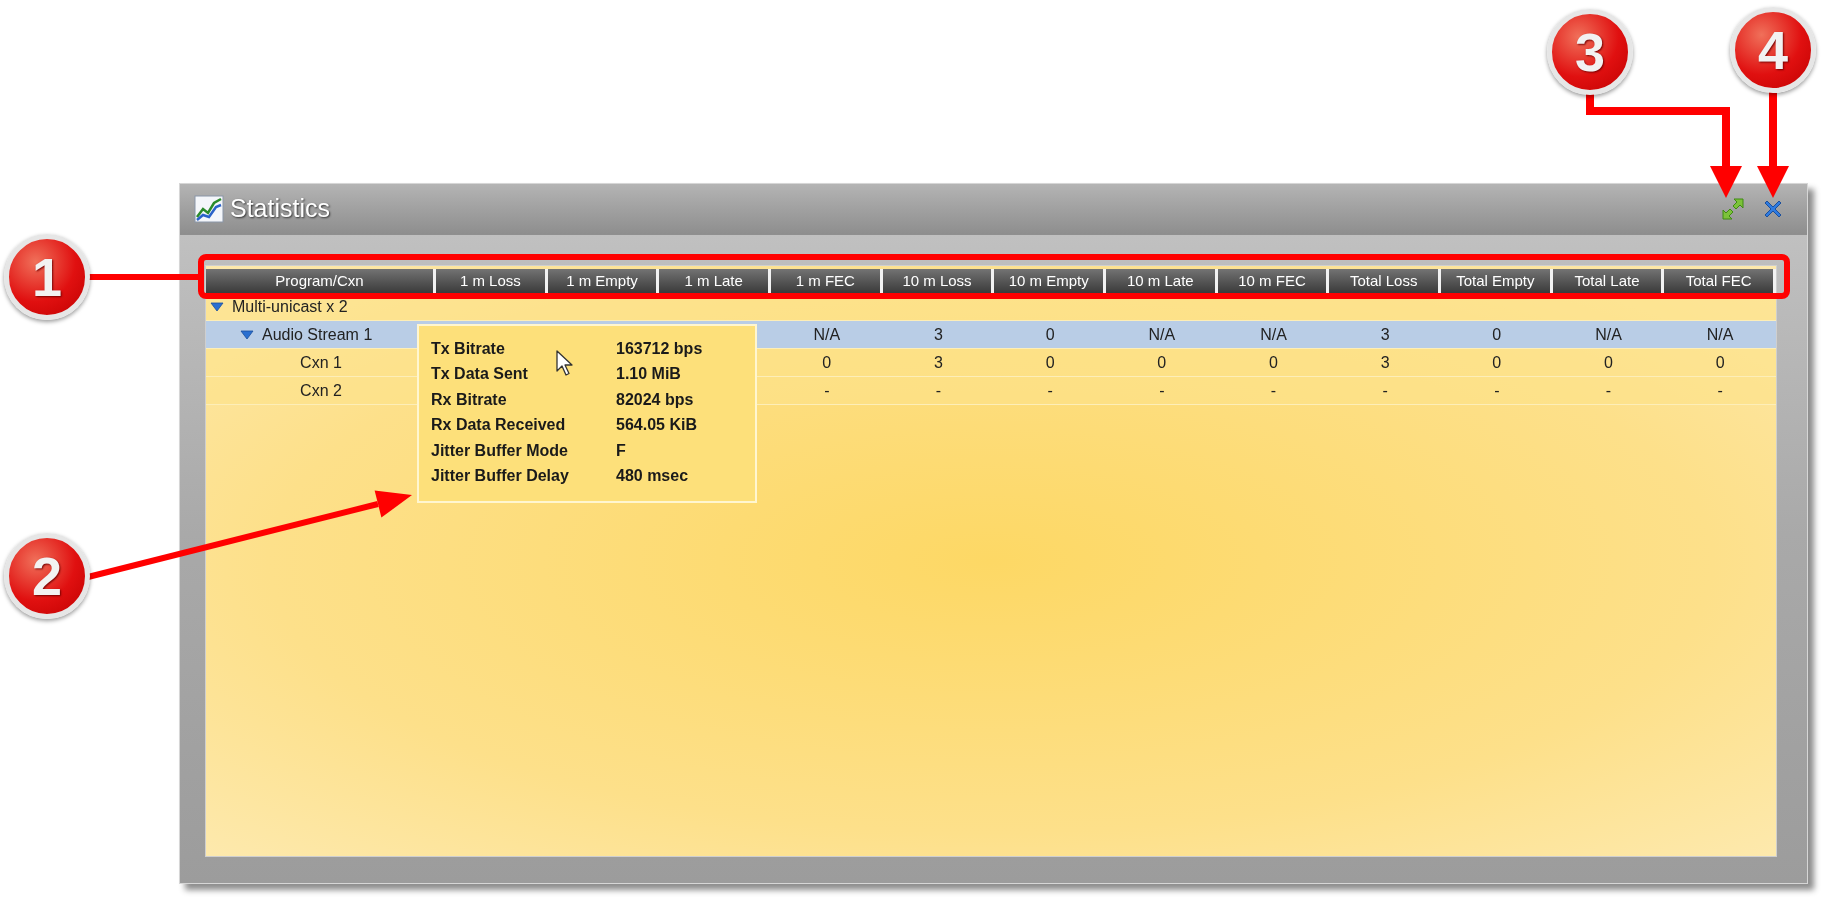  What do you see at coordinates (321, 362) in the screenshot?
I see `row-label: Cxn 1` at bounding box center [321, 362].